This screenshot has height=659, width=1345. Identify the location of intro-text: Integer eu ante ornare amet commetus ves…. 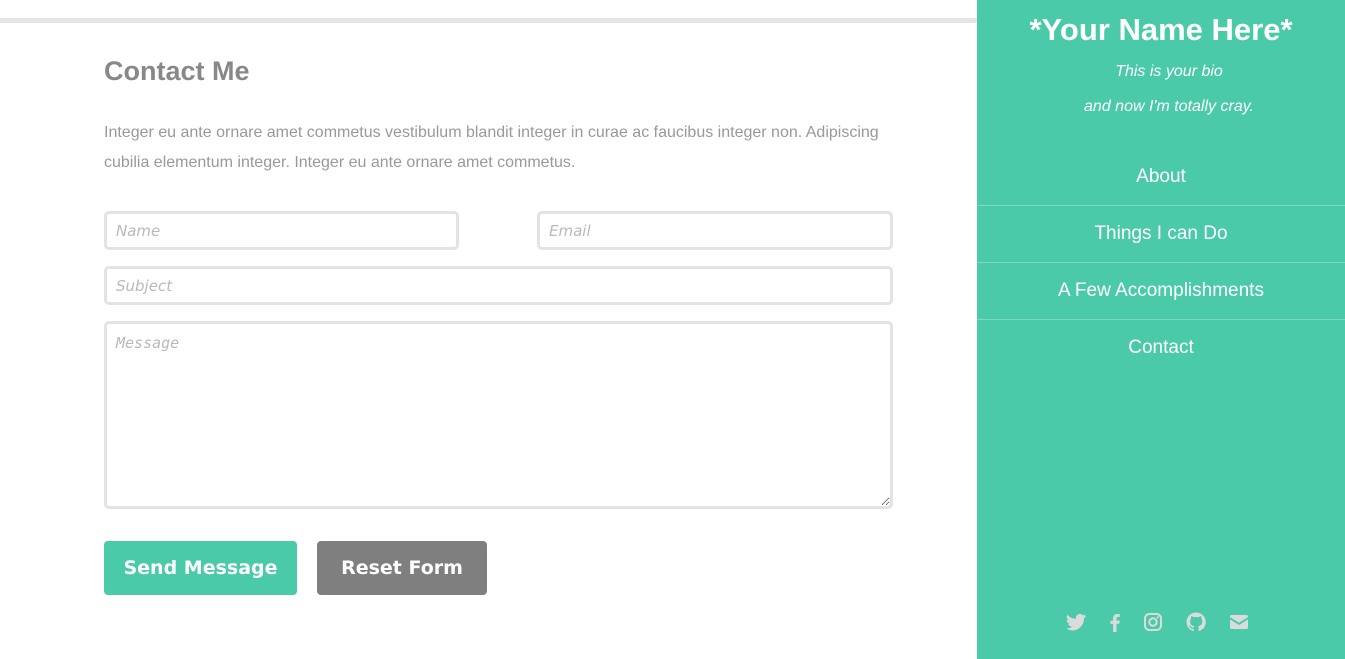
(491, 147).